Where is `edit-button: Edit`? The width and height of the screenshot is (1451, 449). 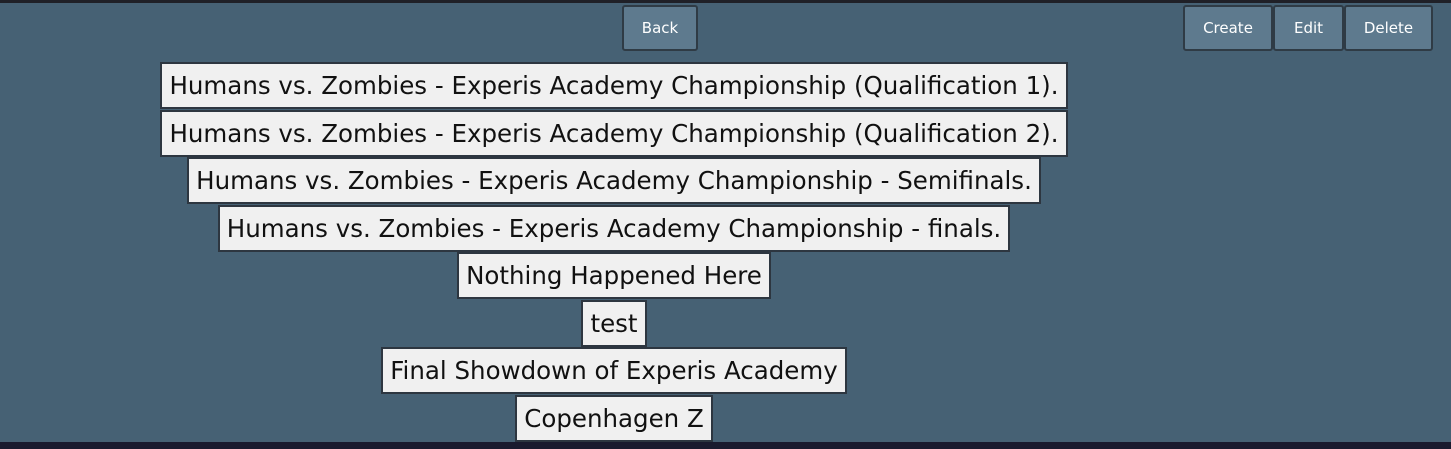 edit-button: Edit is located at coordinates (1308, 28).